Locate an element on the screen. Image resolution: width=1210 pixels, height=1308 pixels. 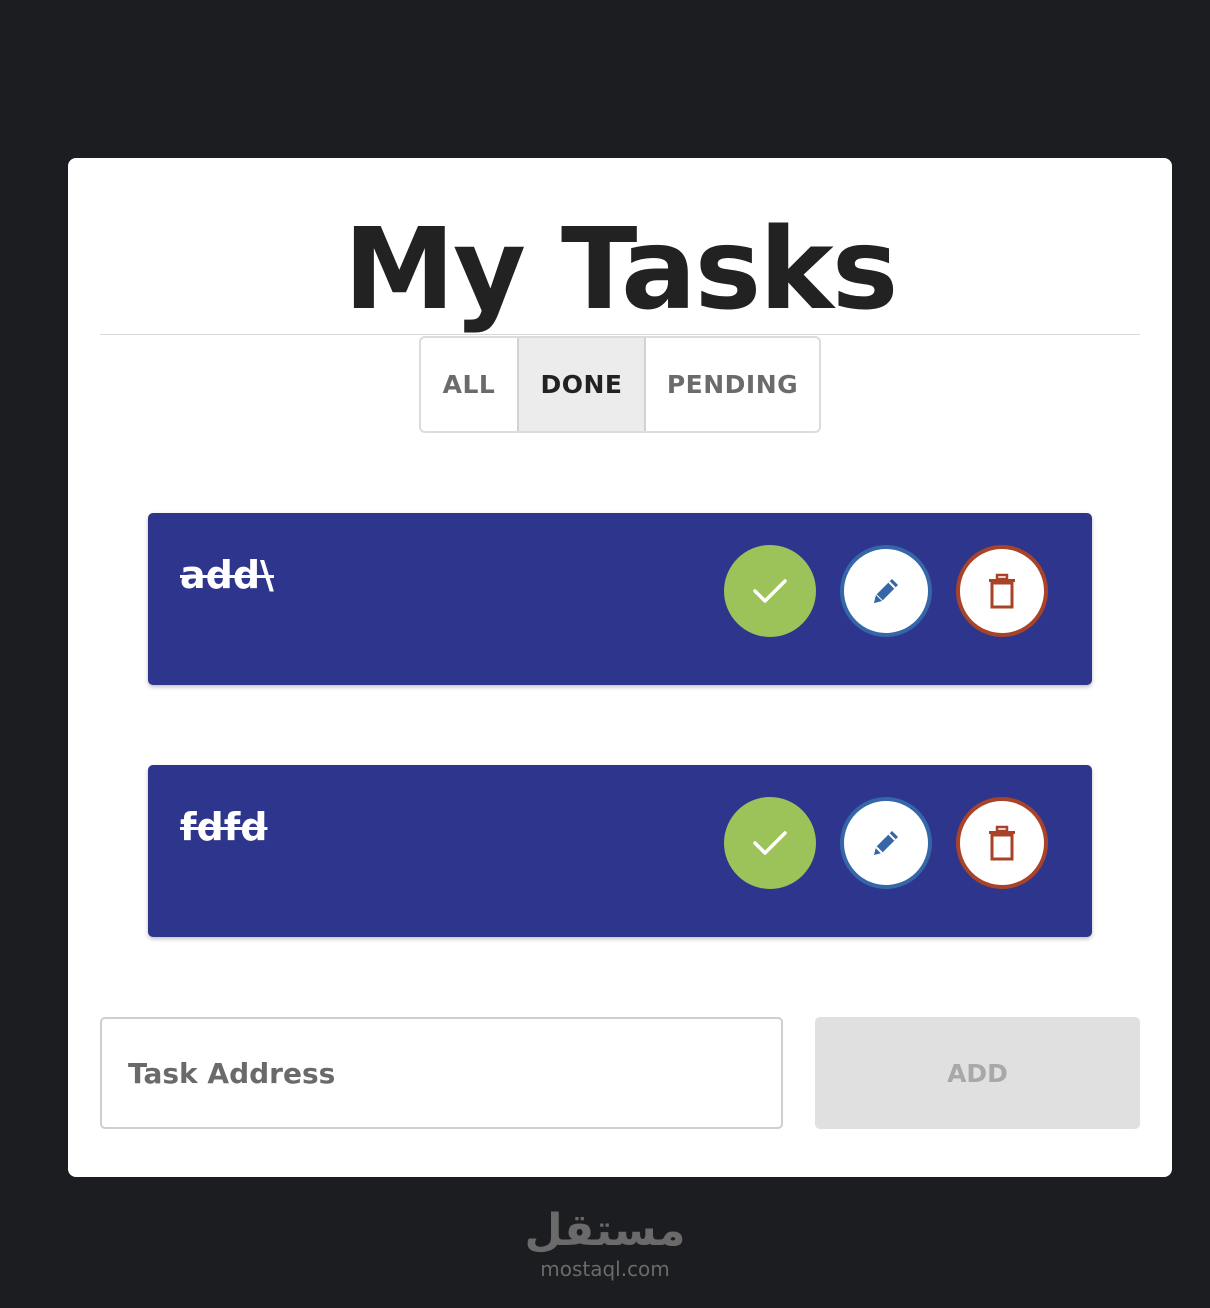
filter-pending-button: PENDING is located at coordinates (732, 384).